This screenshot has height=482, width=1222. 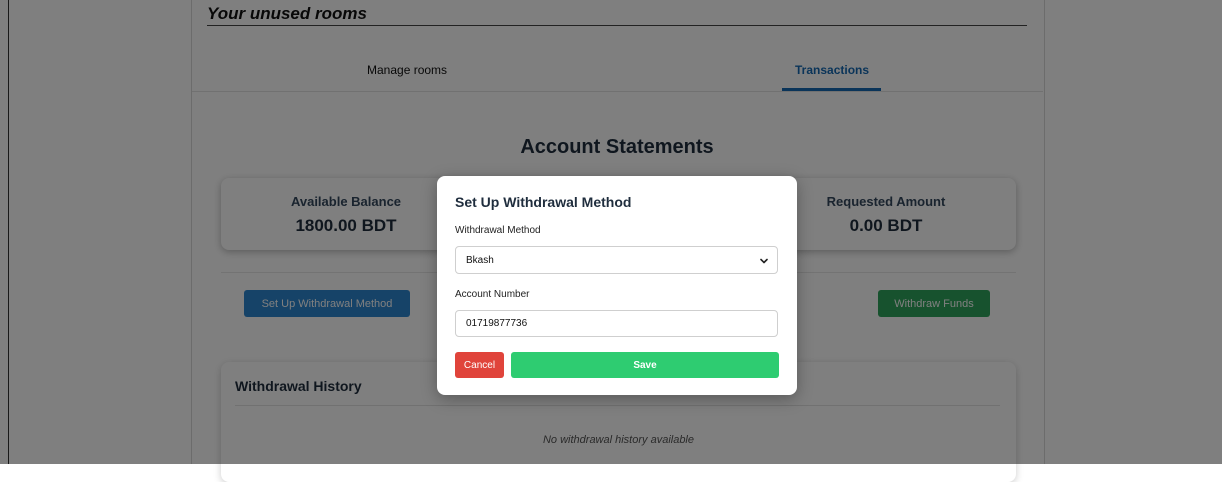 What do you see at coordinates (497, 323) in the screenshot?
I see `account-number-value: 01719877736` at bounding box center [497, 323].